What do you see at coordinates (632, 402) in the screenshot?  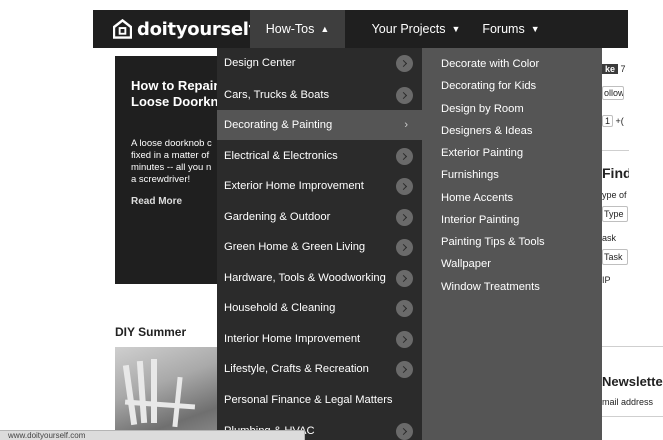 I see `email-address-label: mail address` at bounding box center [632, 402].